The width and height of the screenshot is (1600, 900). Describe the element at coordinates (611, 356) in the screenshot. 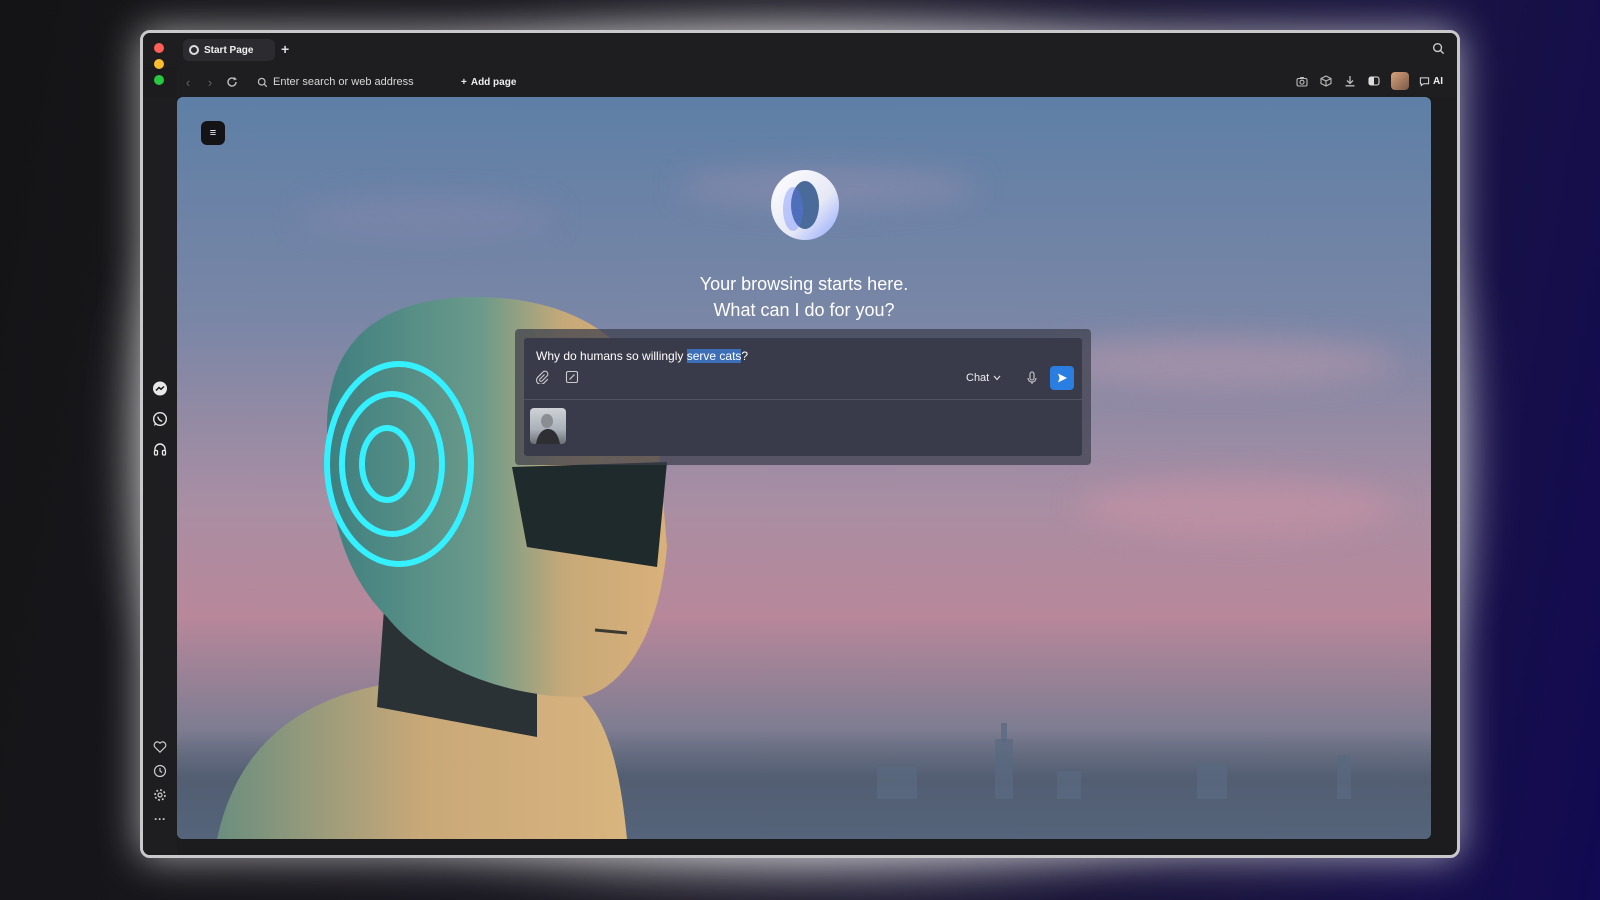

I see `prompt-start: Why do humans so willingly` at that location.